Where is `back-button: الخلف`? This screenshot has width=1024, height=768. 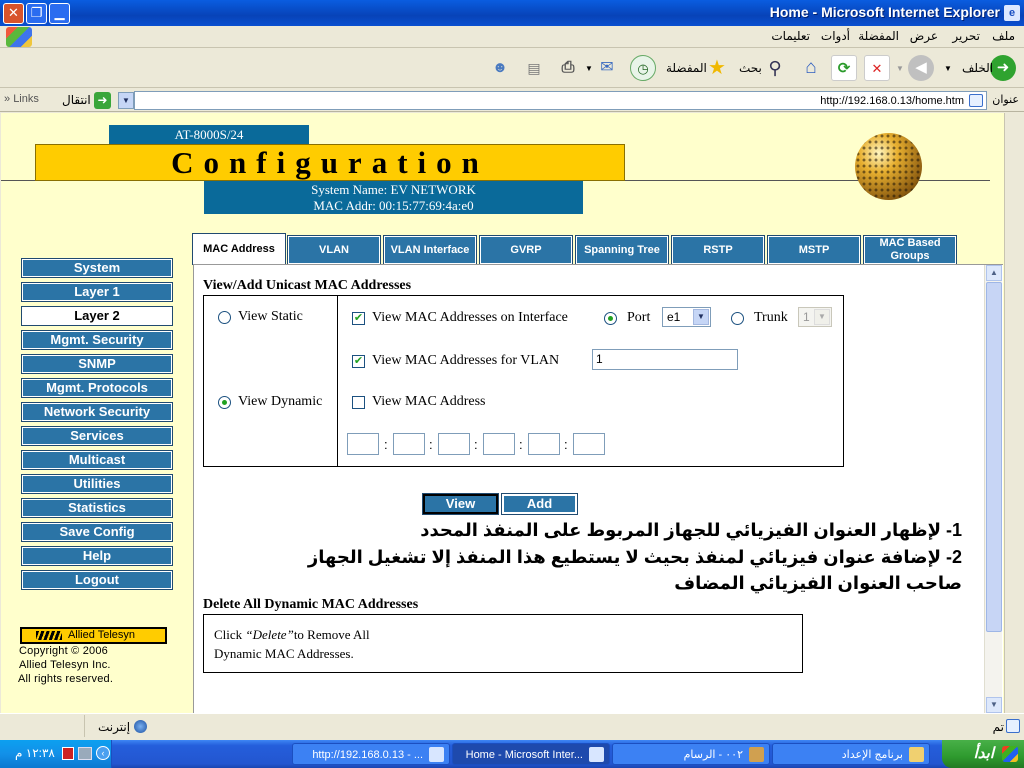 back-button: الخلف is located at coordinates (977, 68).